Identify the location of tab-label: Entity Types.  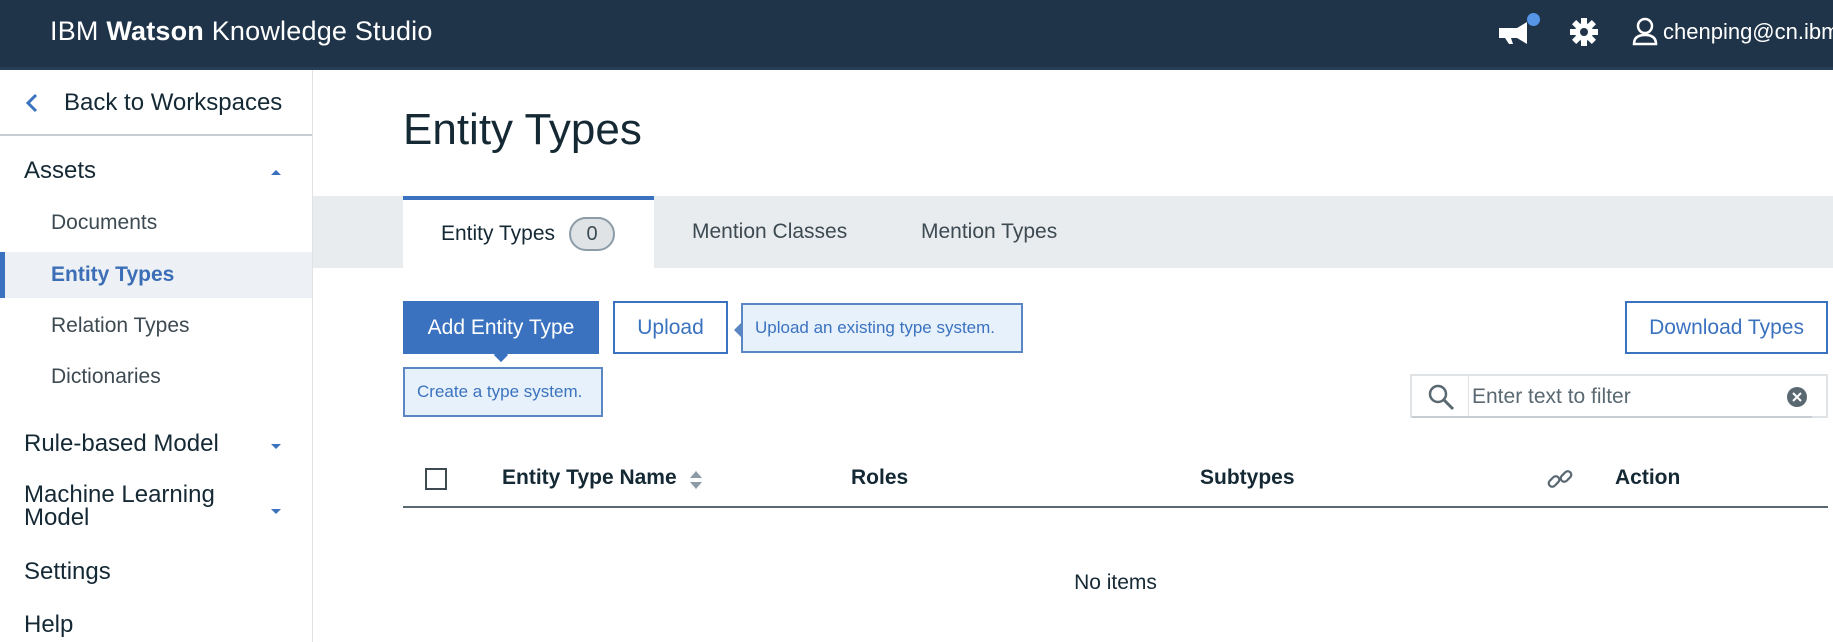
(498, 233).